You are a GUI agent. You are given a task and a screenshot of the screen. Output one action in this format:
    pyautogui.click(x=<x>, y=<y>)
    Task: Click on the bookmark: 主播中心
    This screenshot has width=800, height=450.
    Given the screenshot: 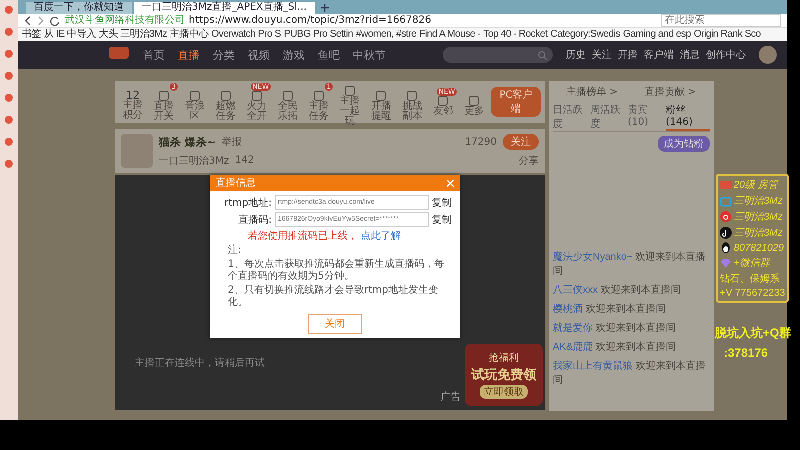 What is the action you would take?
    pyautogui.click(x=189, y=34)
    